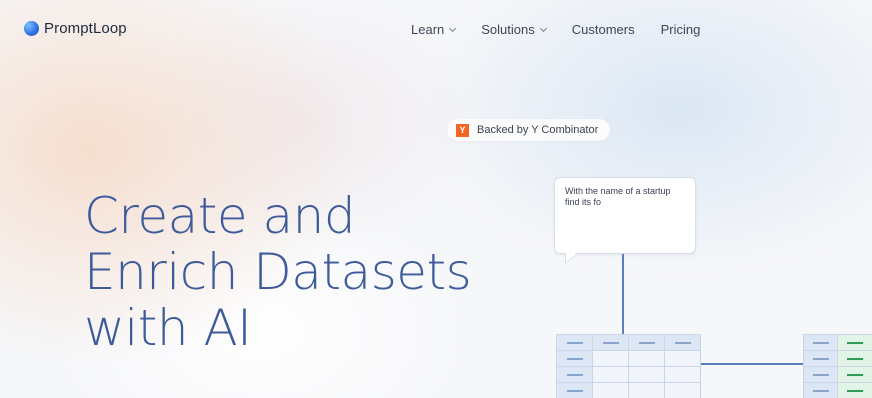  I want to click on badge-label: Backed by Y Combinator, so click(538, 130).